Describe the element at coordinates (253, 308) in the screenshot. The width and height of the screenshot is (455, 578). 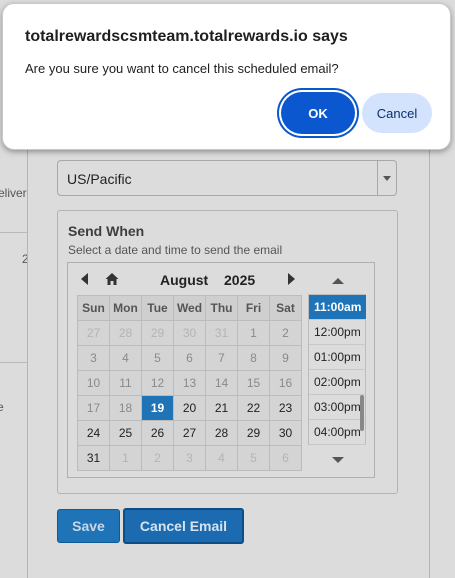
I see `weekday-header: Fri` at that location.